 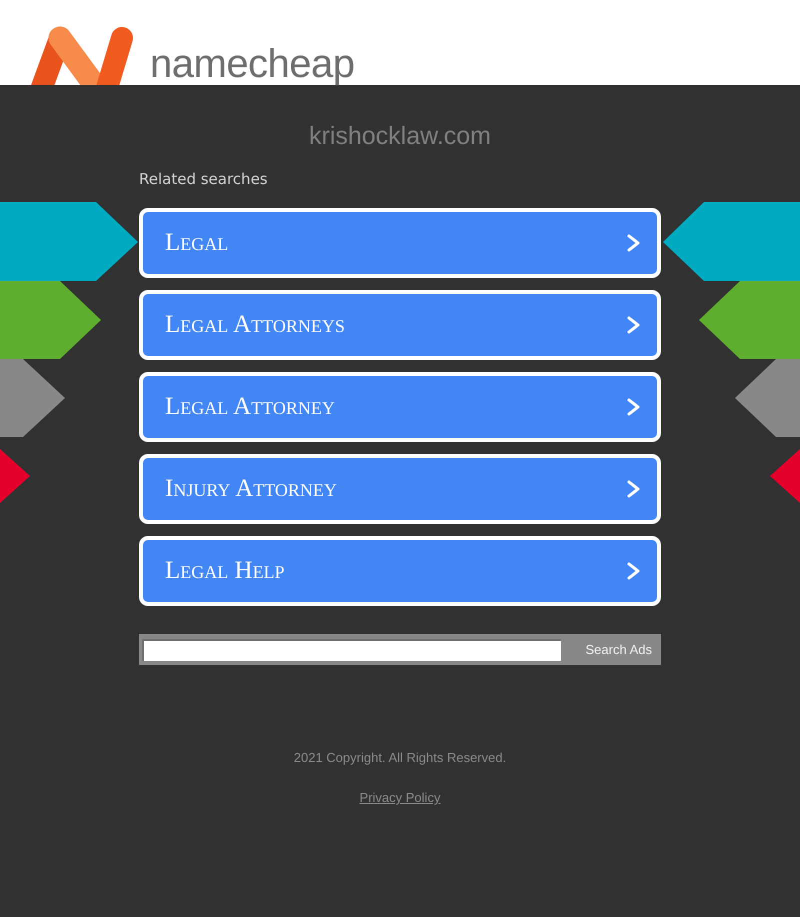 What do you see at coordinates (400, 407) in the screenshot?
I see `related-search-link: Legal Attorney` at bounding box center [400, 407].